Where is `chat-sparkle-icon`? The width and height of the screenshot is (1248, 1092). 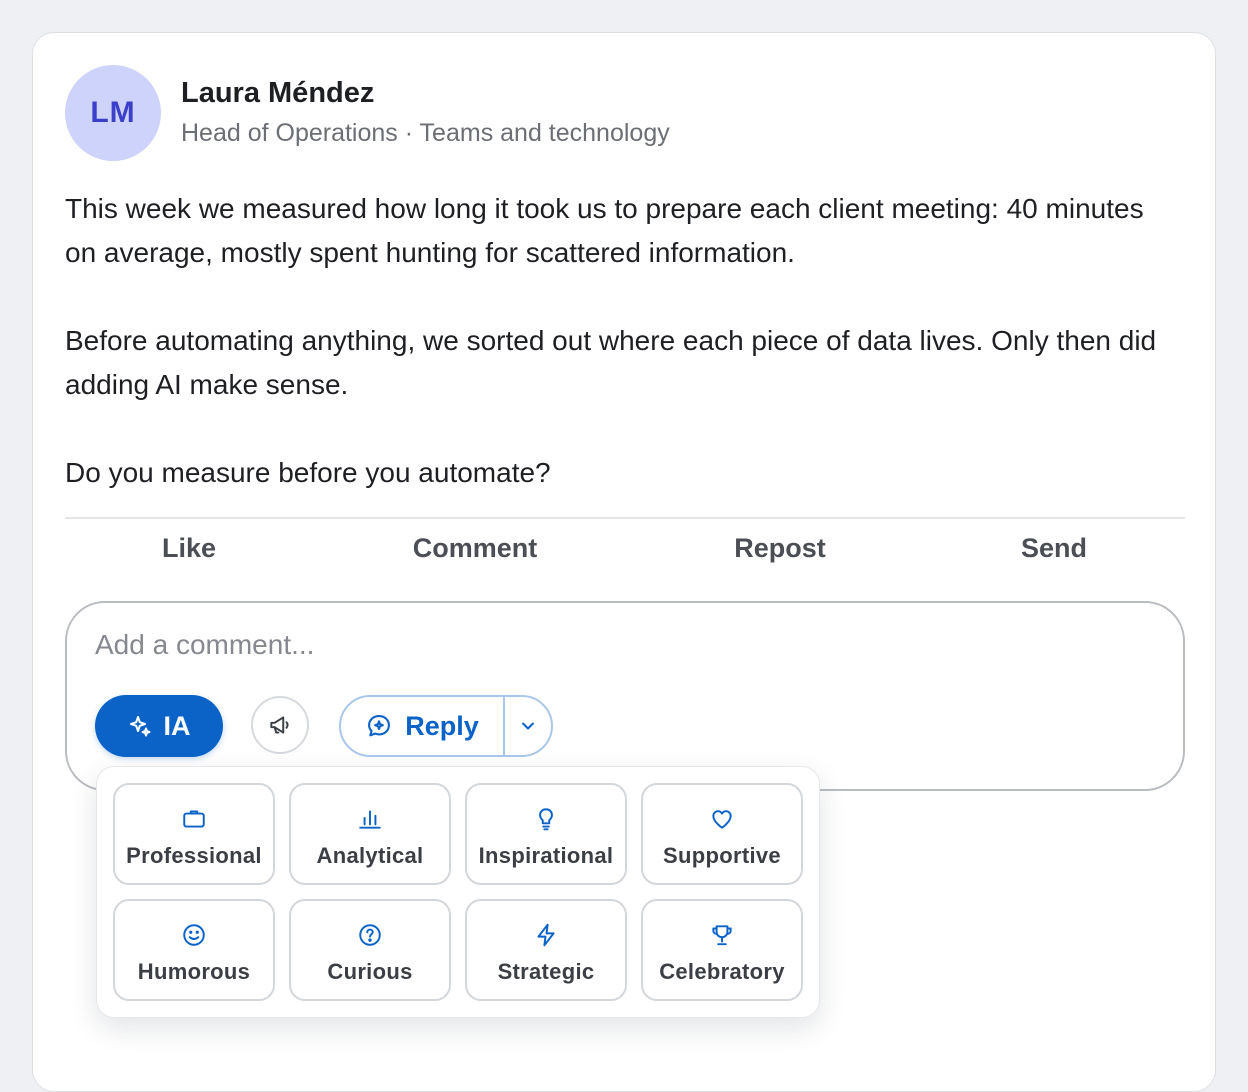
chat-sparkle-icon is located at coordinates (379, 726).